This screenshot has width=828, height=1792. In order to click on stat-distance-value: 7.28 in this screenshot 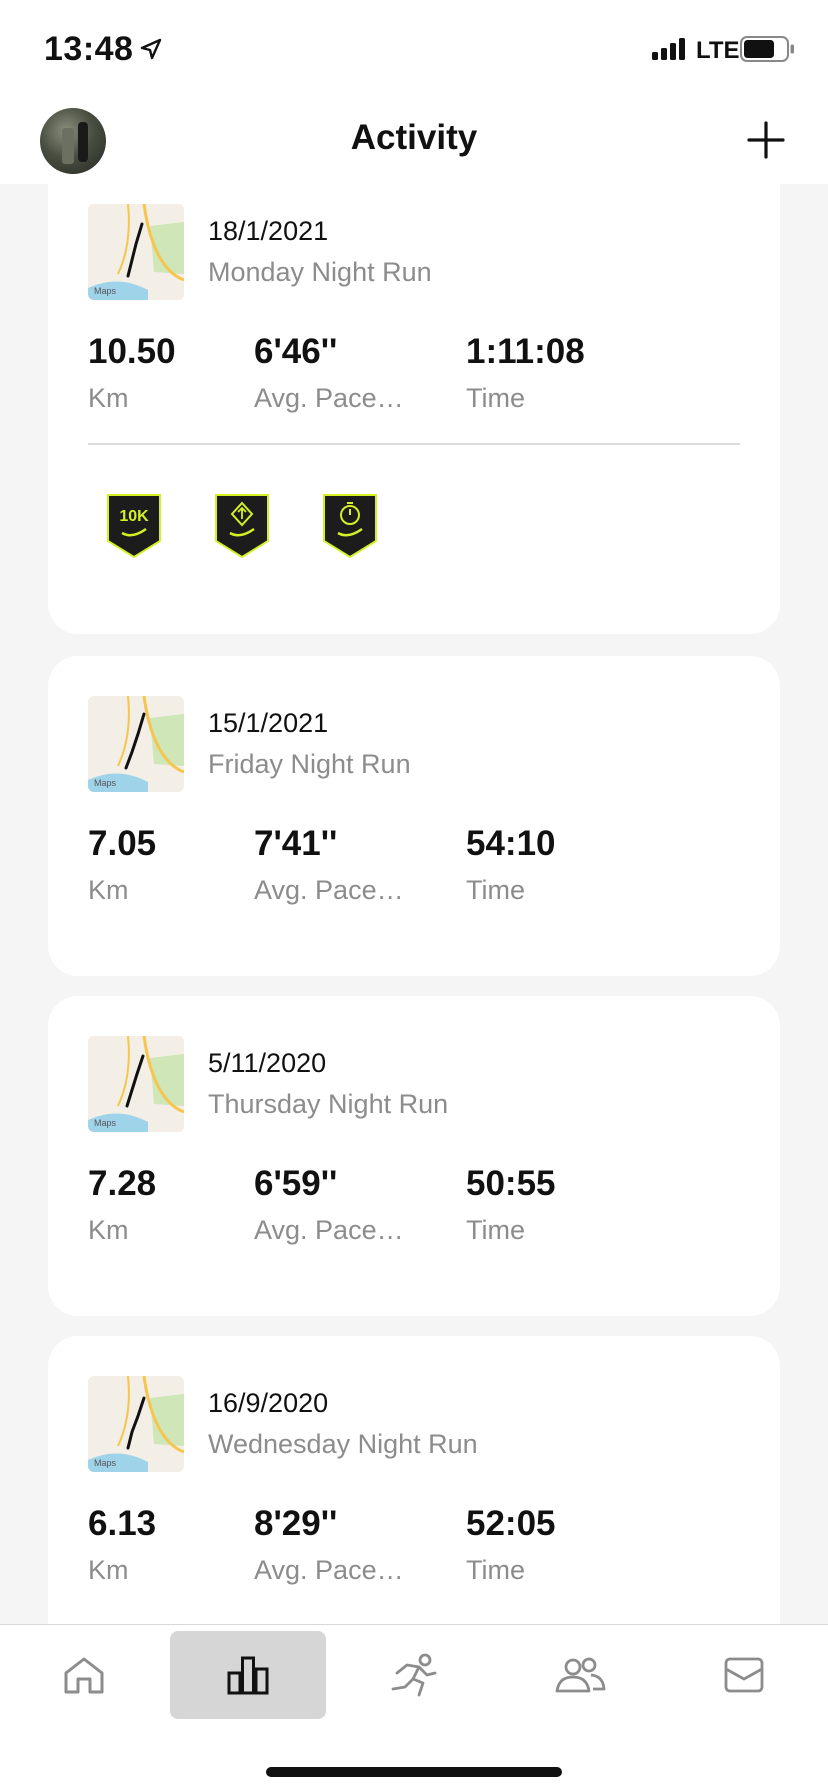, I will do `click(122, 1183)`.